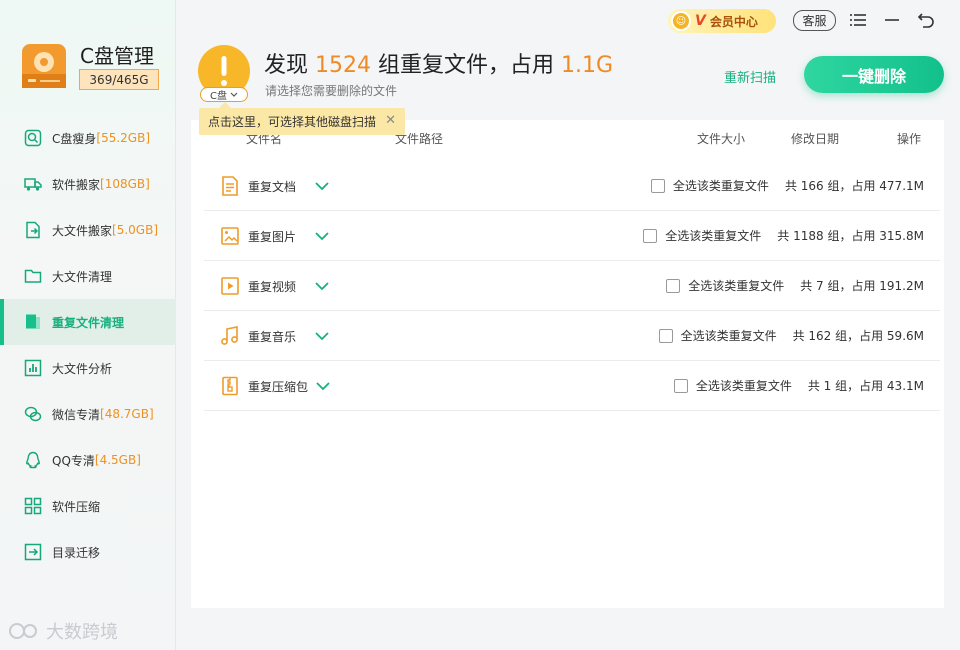 The width and height of the screenshot is (960, 650). I want to click on zip-icon, so click(230, 386).